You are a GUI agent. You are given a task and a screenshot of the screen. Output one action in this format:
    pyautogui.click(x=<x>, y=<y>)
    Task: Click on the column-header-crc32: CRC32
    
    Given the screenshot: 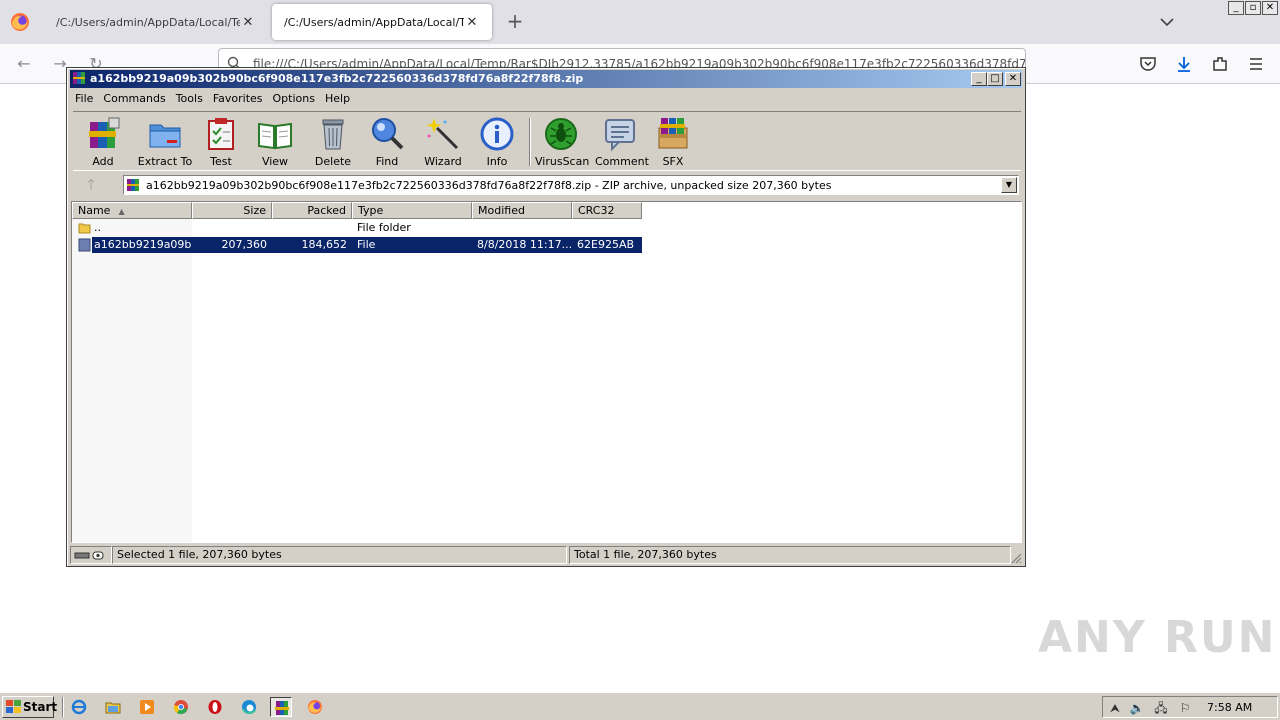 What is the action you would take?
    pyautogui.click(x=607, y=210)
    